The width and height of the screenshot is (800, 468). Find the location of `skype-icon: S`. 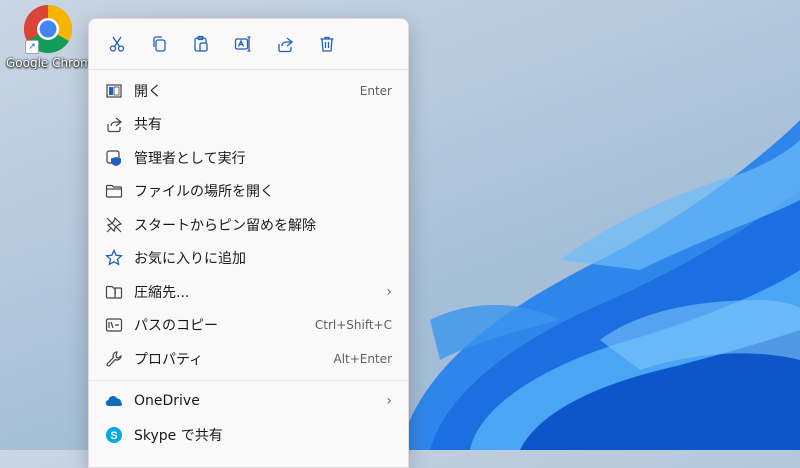

skype-icon: S is located at coordinates (114, 434).